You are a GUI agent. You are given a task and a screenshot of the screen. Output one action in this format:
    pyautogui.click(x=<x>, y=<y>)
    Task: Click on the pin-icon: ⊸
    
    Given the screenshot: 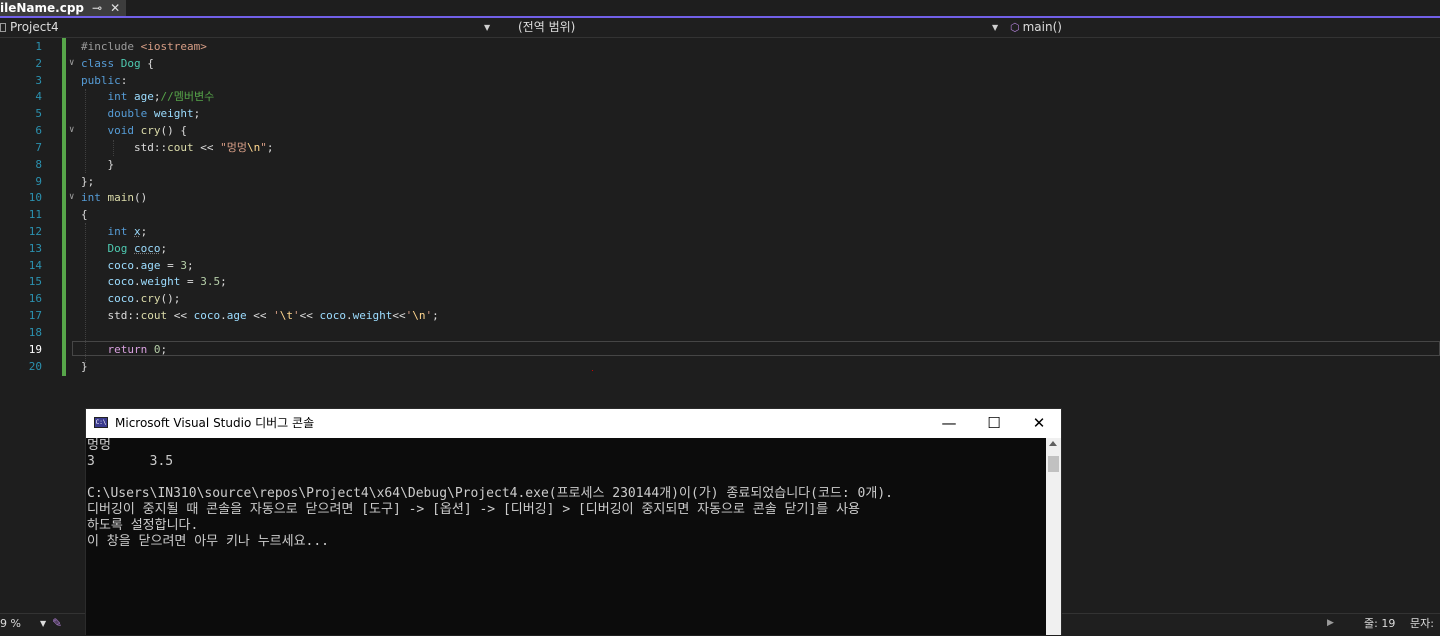 What is the action you would take?
    pyautogui.click(x=97, y=8)
    